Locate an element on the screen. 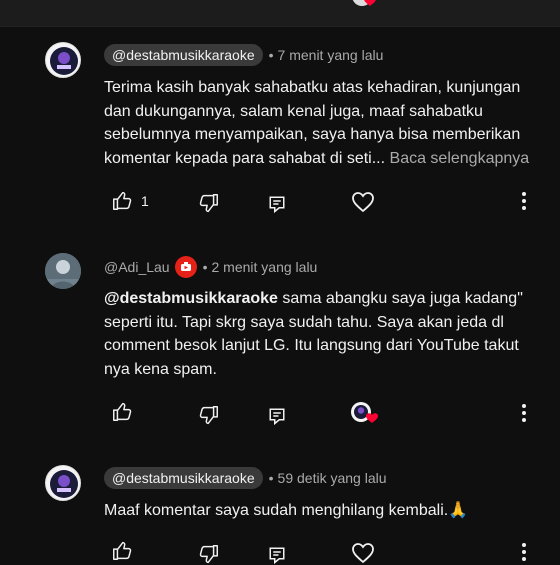  comment-header: @Adi_Lau • 2 menit yang lalu is located at coordinates (210, 267).